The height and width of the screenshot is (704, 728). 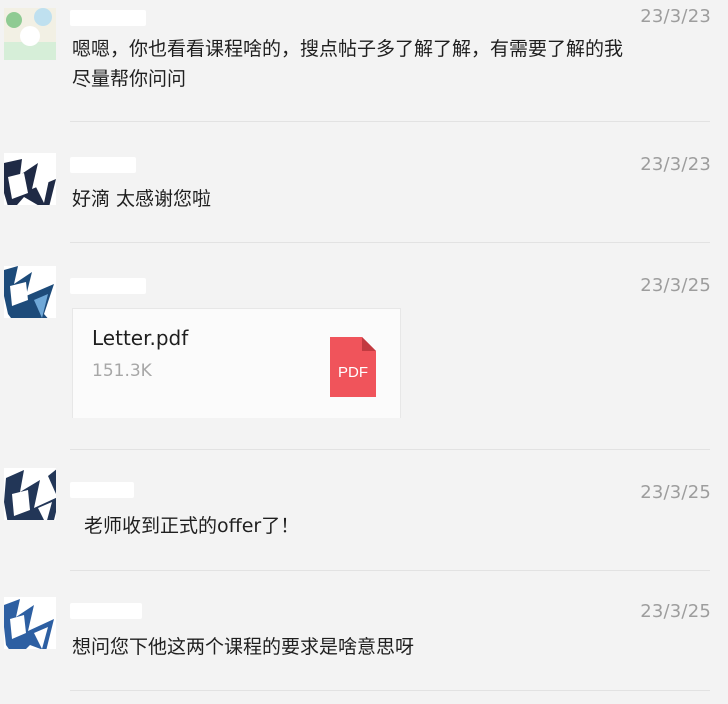 What do you see at coordinates (243, 647) in the screenshot?
I see `message-text: 想问您下他这两个课程的要求是啥意思呀` at bounding box center [243, 647].